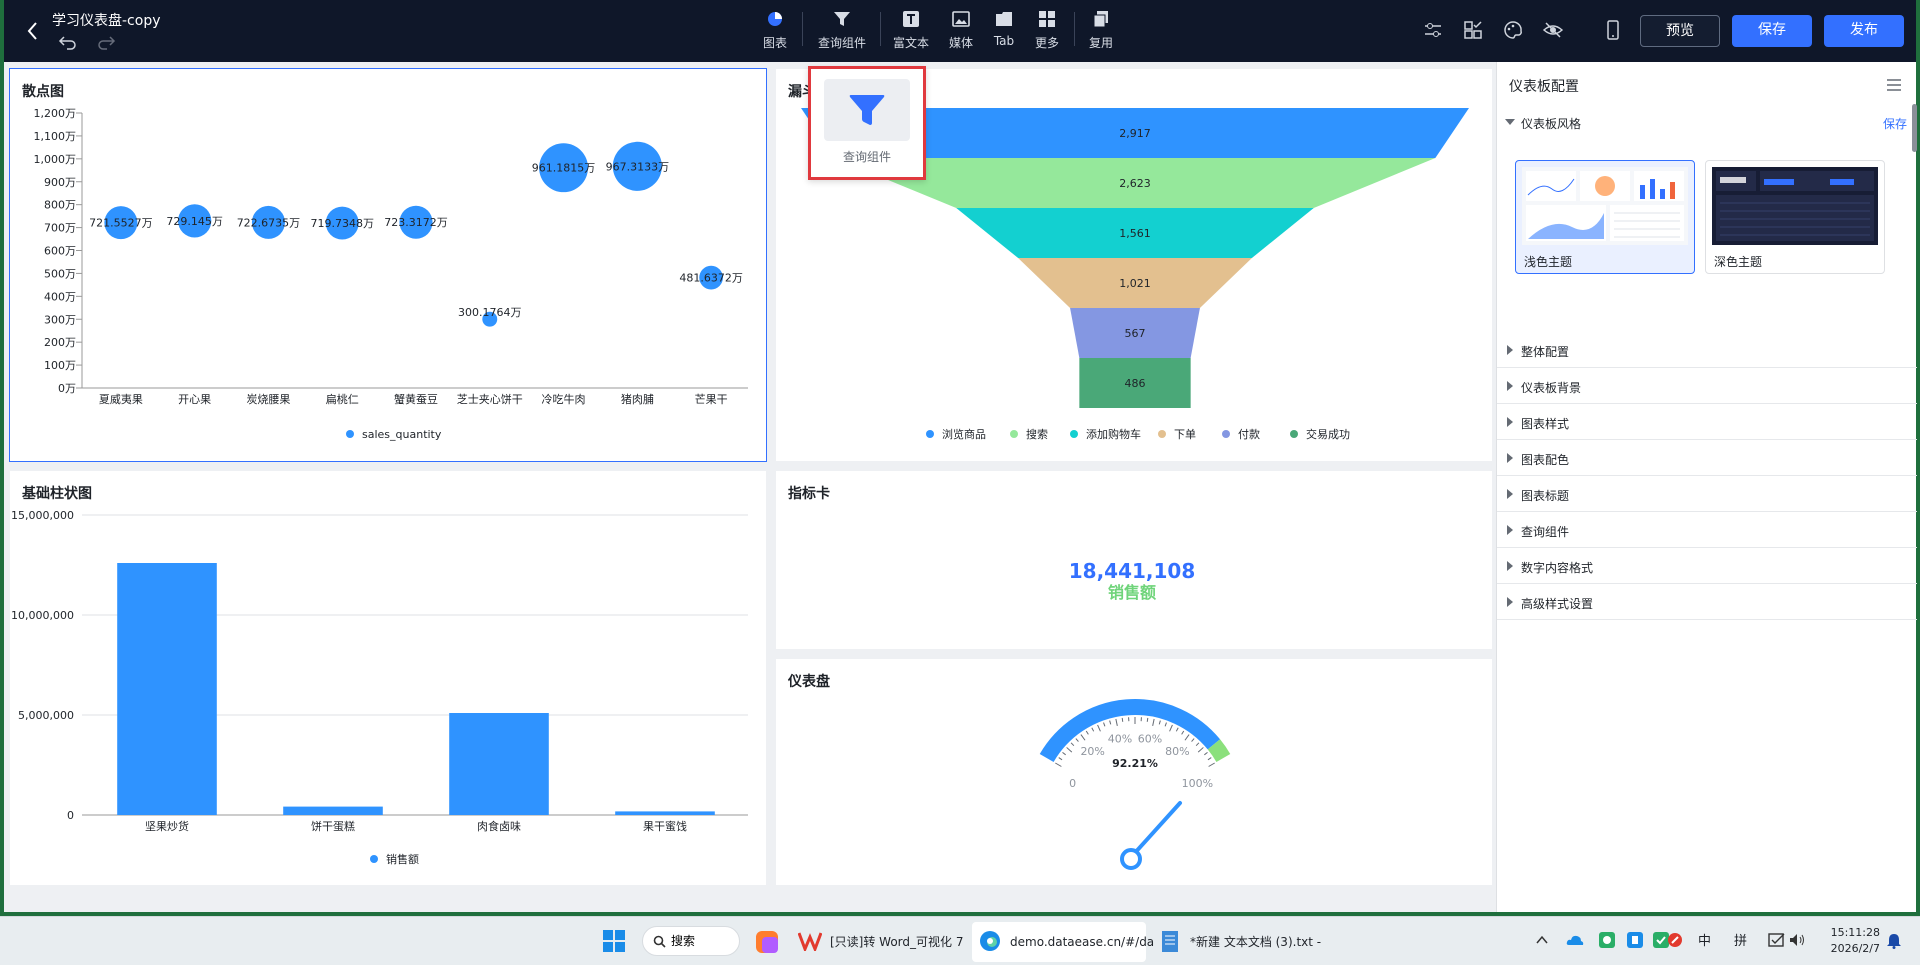  I want to click on x-tick-label: 芝士夹心饼干, so click(490, 399).